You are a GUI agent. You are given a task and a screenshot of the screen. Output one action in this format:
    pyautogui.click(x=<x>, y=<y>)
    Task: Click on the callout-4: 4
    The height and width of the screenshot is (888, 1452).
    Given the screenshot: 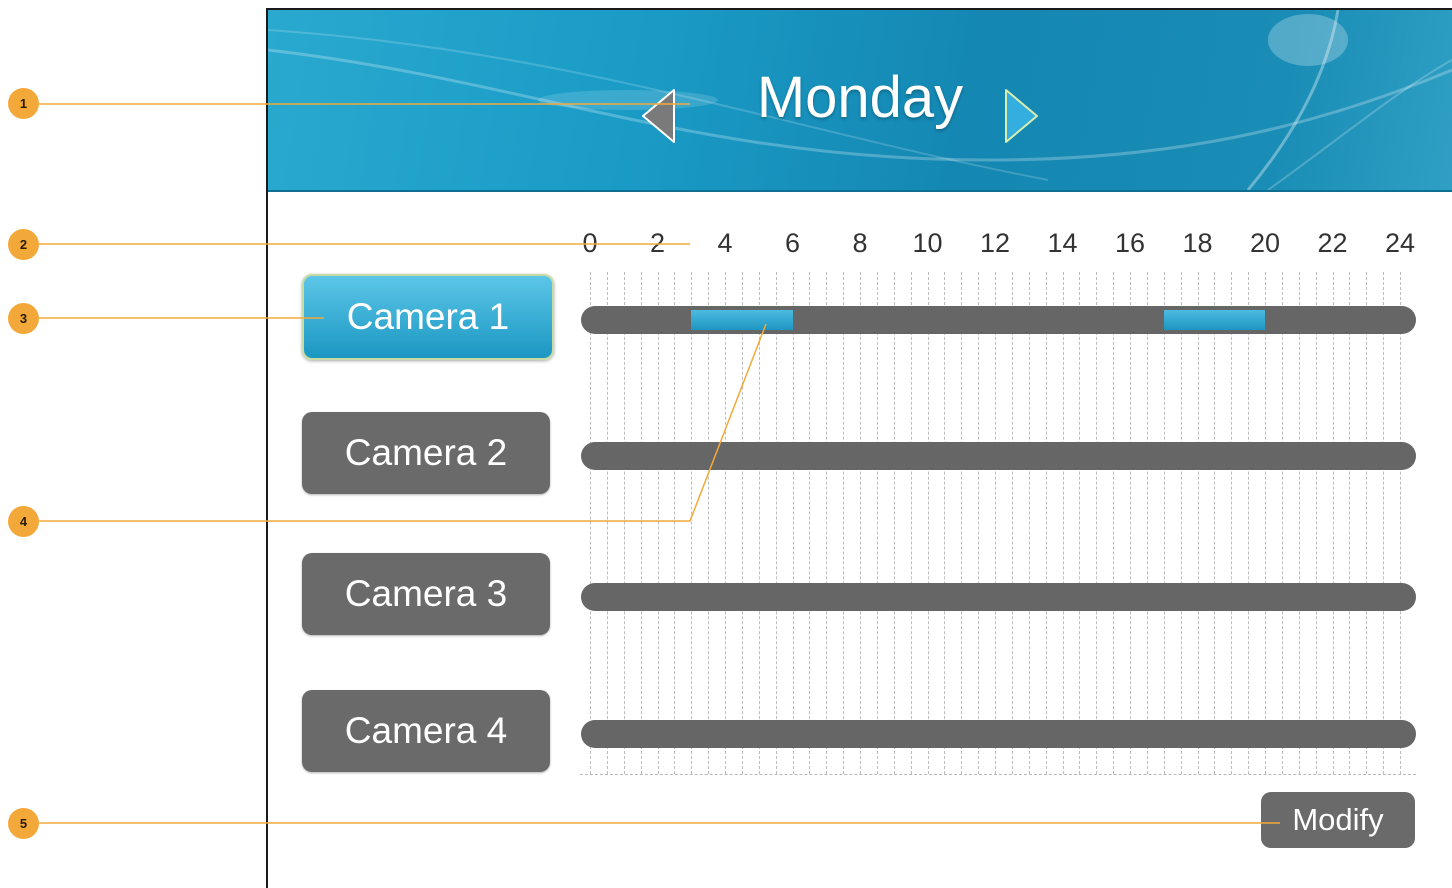 What is the action you would take?
    pyautogui.click(x=23, y=521)
    